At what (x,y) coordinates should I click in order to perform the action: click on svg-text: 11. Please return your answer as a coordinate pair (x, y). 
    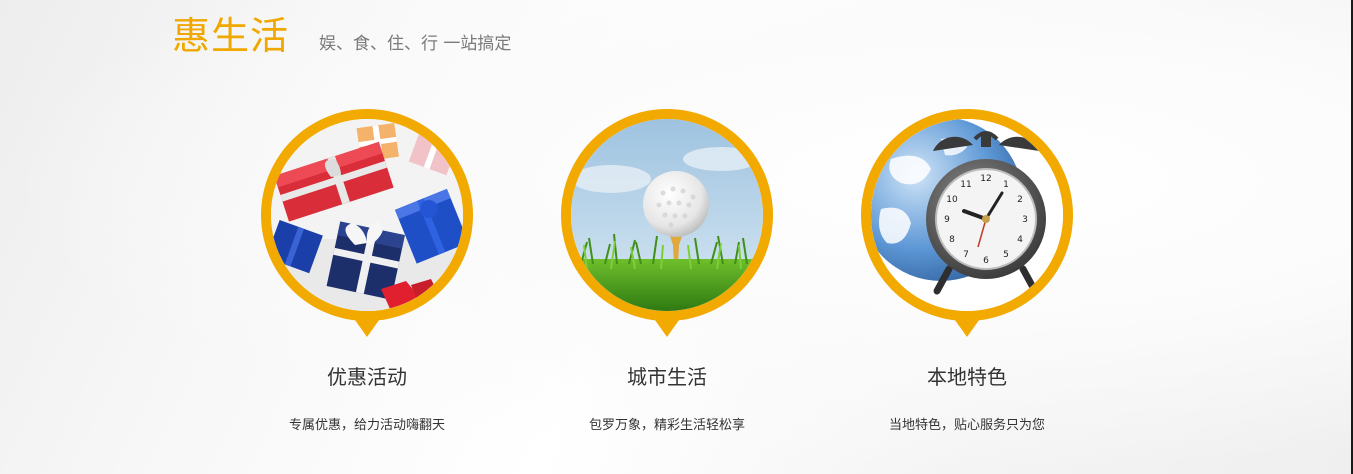
    Looking at the image, I should click on (965, 185).